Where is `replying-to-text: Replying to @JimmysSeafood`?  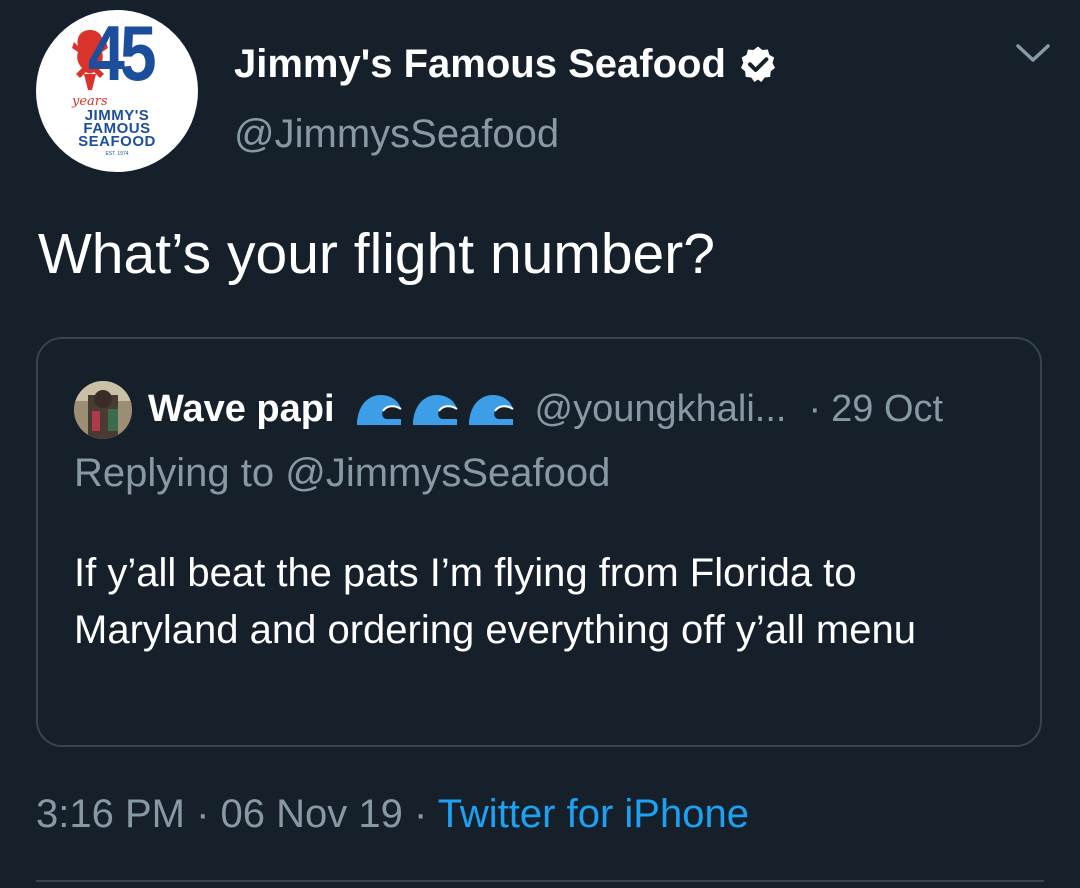
replying-to-text: Replying to @JimmysSeafood is located at coordinates (342, 473).